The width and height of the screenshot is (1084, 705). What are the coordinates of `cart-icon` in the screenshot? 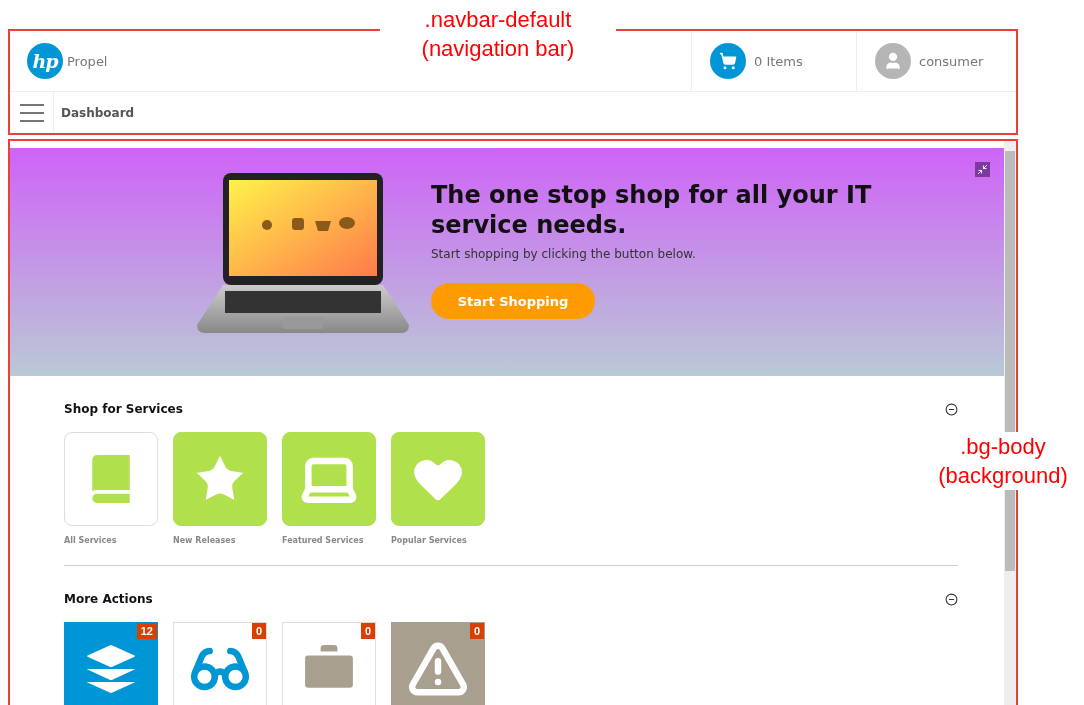 It's located at (728, 61).